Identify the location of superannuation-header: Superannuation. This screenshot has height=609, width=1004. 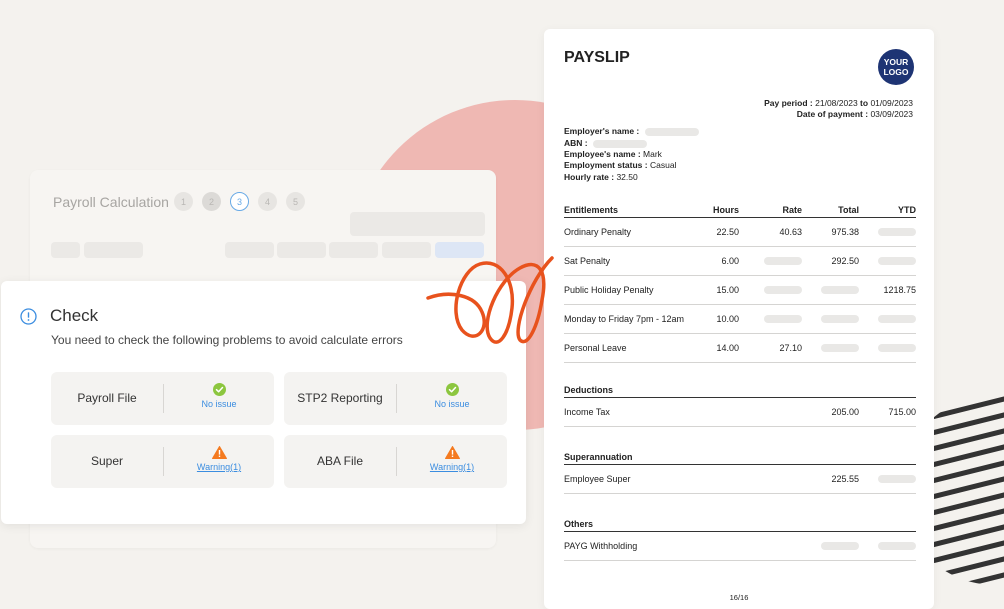
(740, 457).